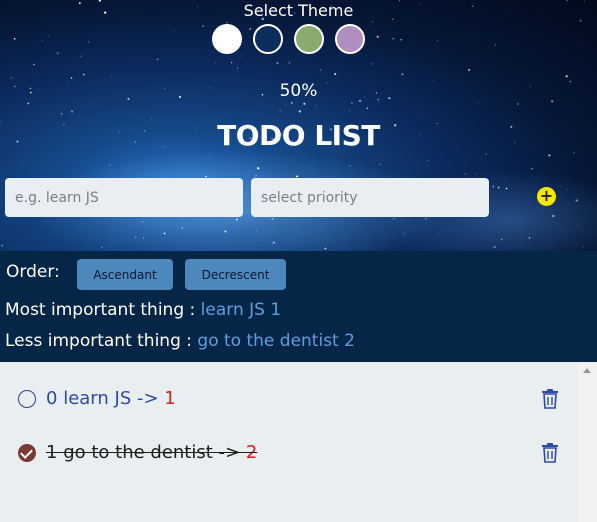 The image size is (597, 522). What do you see at coordinates (227, 39) in the screenshot?
I see `theme-swatch-white` at bounding box center [227, 39].